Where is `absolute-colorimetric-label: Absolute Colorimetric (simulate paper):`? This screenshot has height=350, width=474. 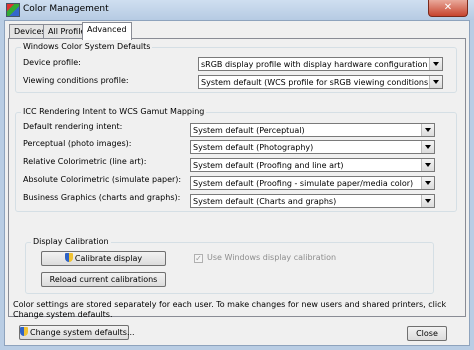 absolute-colorimetric-label: Absolute Colorimetric (simulate paper): is located at coordinates (102, 179).